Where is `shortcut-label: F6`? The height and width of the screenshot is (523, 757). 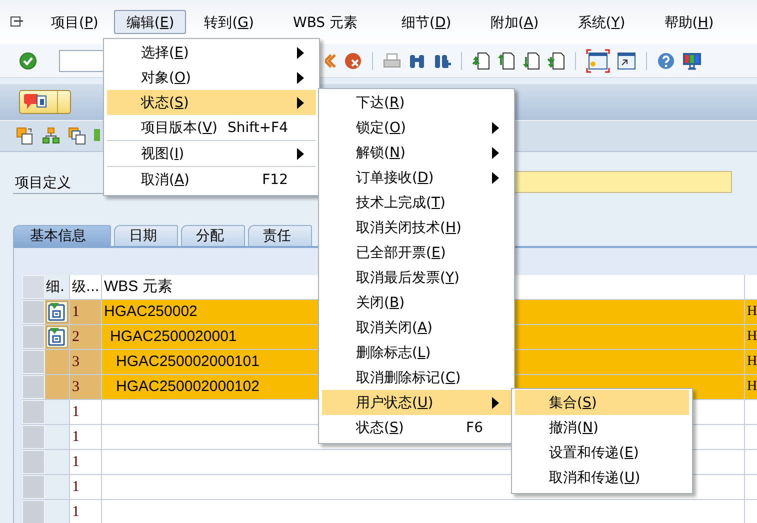
shortcut-label: F6 is located at coordinates (474, 428).